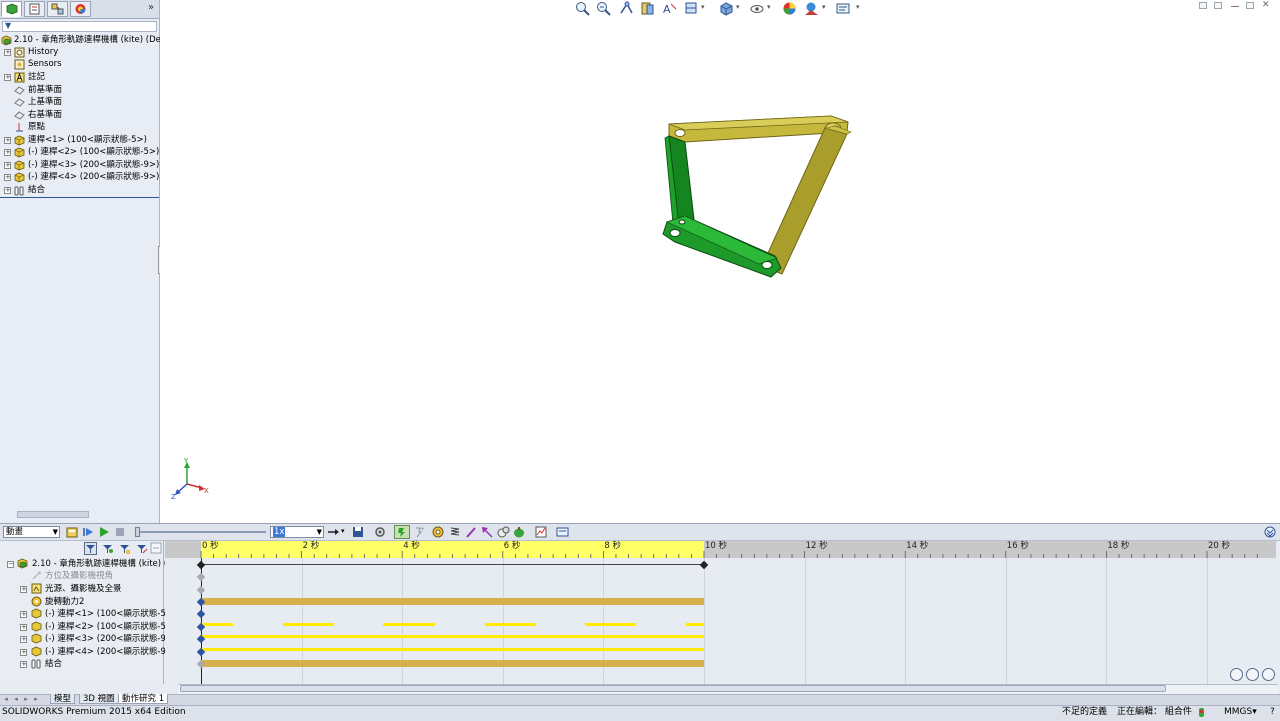 The height and width of the screenshot is (721, 1280). I want to click on minimize-window-button, so click(1235, 6).